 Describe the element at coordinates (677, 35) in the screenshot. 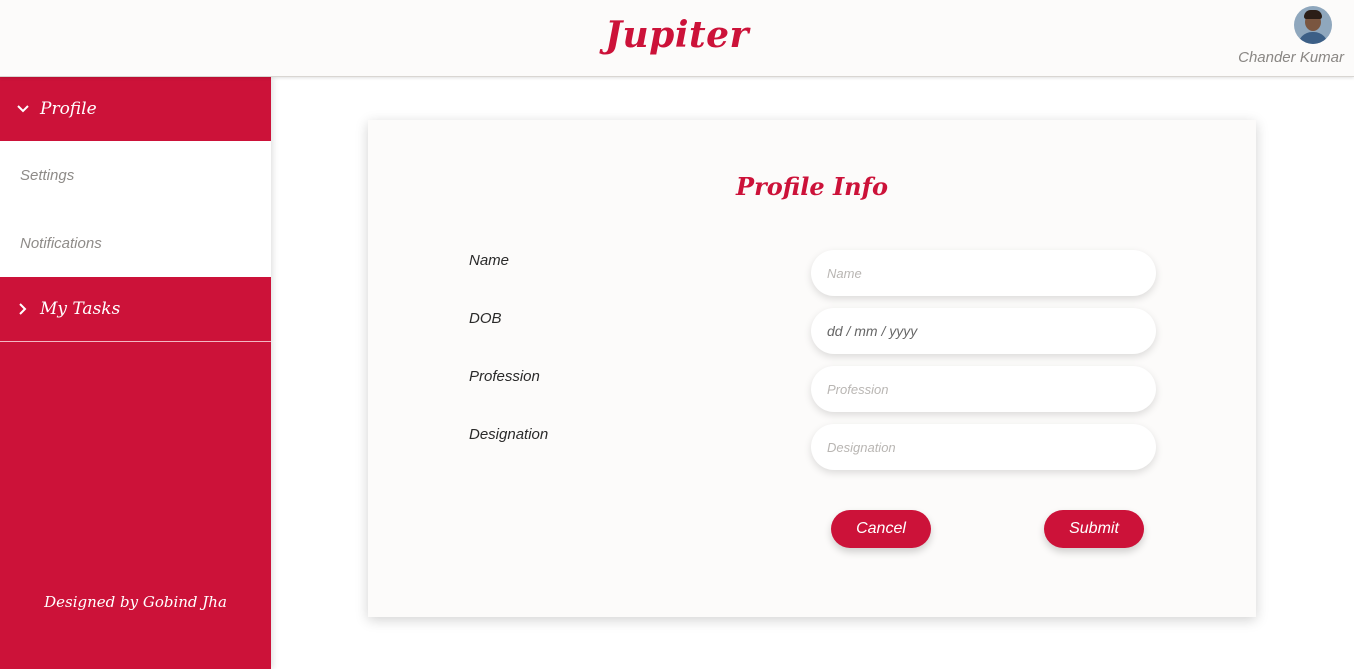

I see `app-logo-text: Jupiter` at that location.